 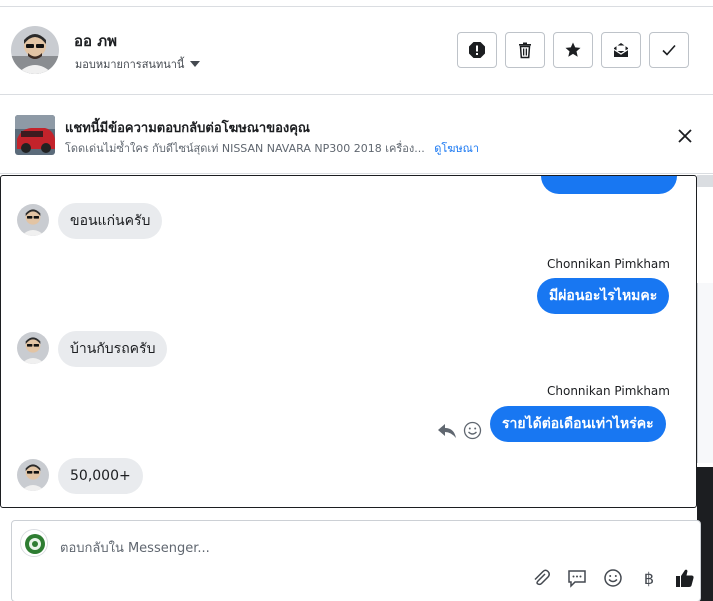 I want to click on mark-spam-button, so click(x=477, y=50).